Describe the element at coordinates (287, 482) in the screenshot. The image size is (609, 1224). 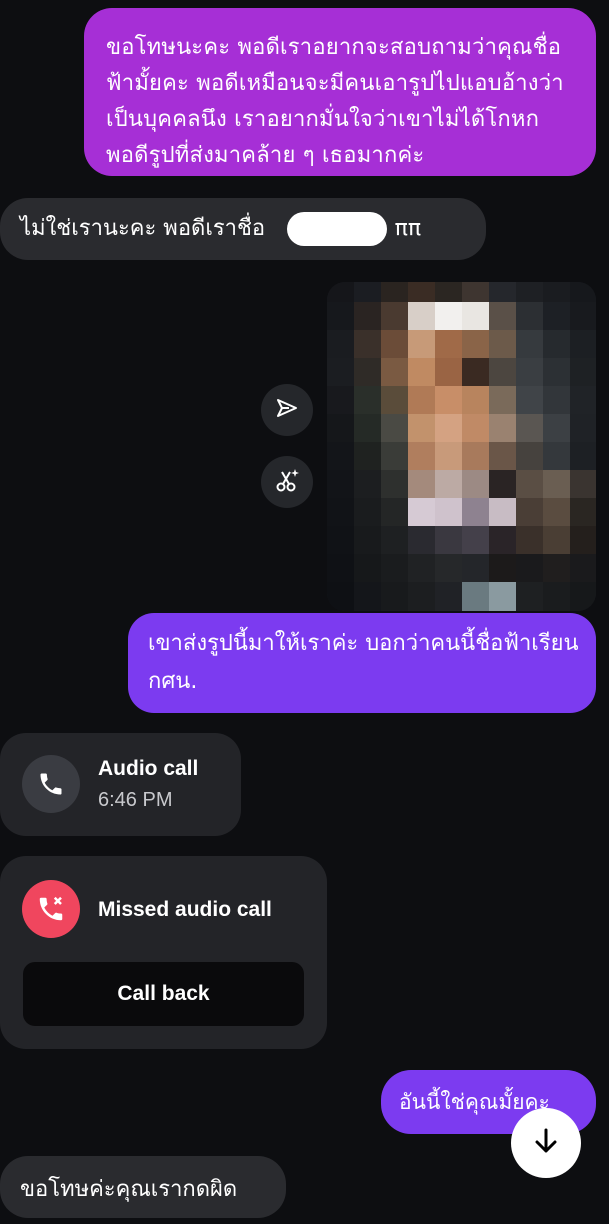
I see `cutout-button` at that location.